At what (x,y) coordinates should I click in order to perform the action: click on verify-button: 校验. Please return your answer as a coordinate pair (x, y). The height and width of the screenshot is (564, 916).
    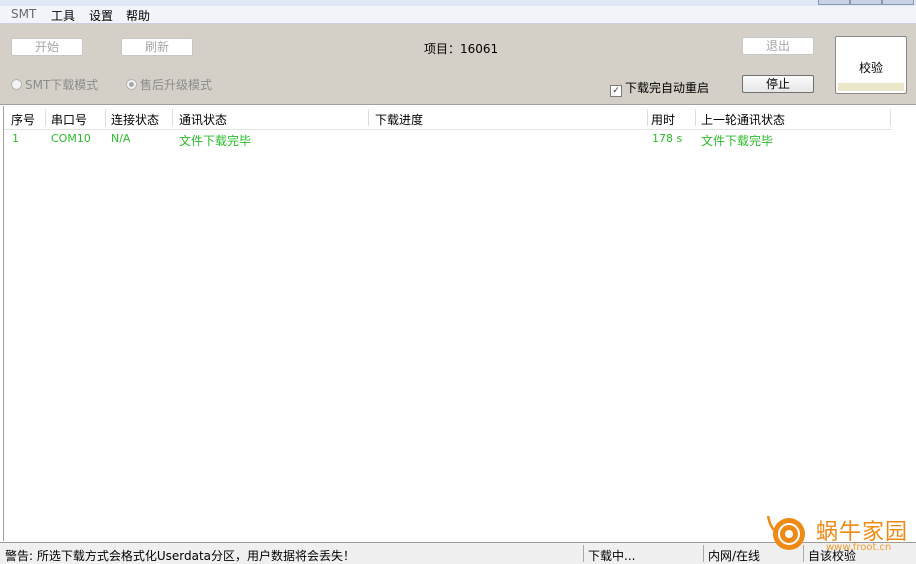
    Looking at the image, I should click on (871, 65).